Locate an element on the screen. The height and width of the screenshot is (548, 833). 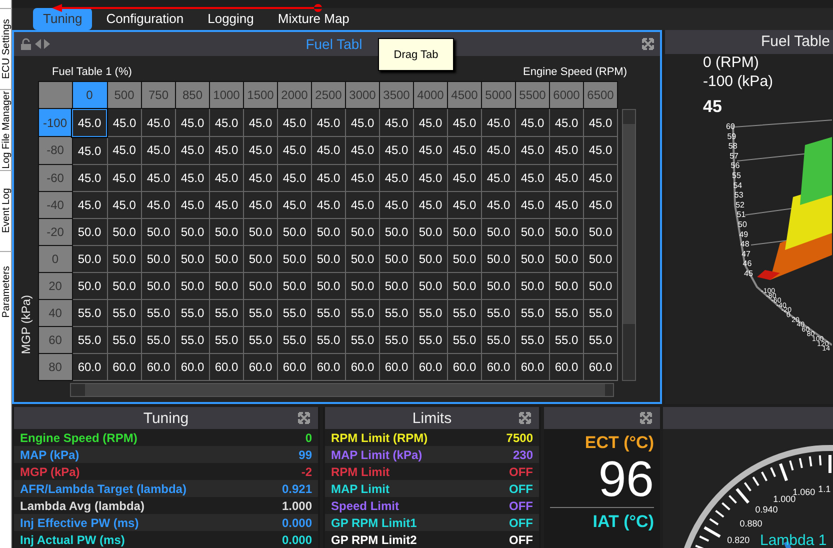
tab: Mixture Map is located at coordinates (314, 19).